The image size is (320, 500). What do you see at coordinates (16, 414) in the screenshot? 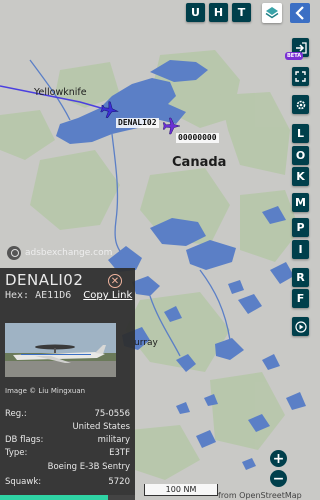
I see `field-key: Reg.:` at bounding box center [16, 414].